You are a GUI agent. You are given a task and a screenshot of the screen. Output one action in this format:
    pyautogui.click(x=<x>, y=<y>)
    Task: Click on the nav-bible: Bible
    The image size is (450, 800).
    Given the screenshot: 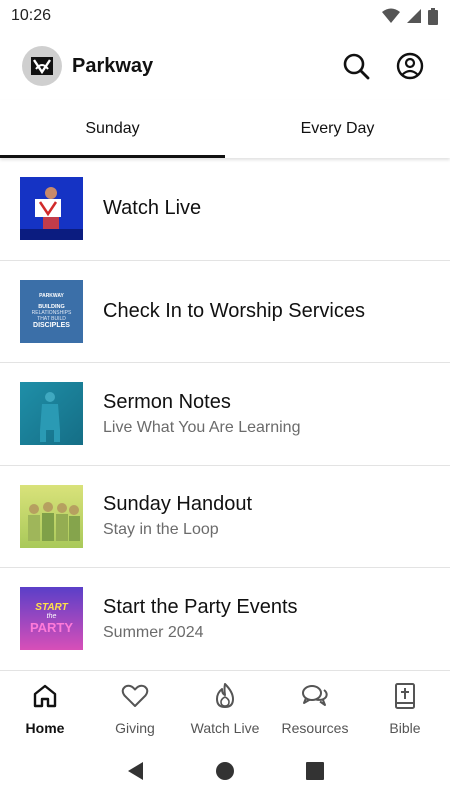 What is the action you would take?
    pyautogui.click(x=405, y=706)
    